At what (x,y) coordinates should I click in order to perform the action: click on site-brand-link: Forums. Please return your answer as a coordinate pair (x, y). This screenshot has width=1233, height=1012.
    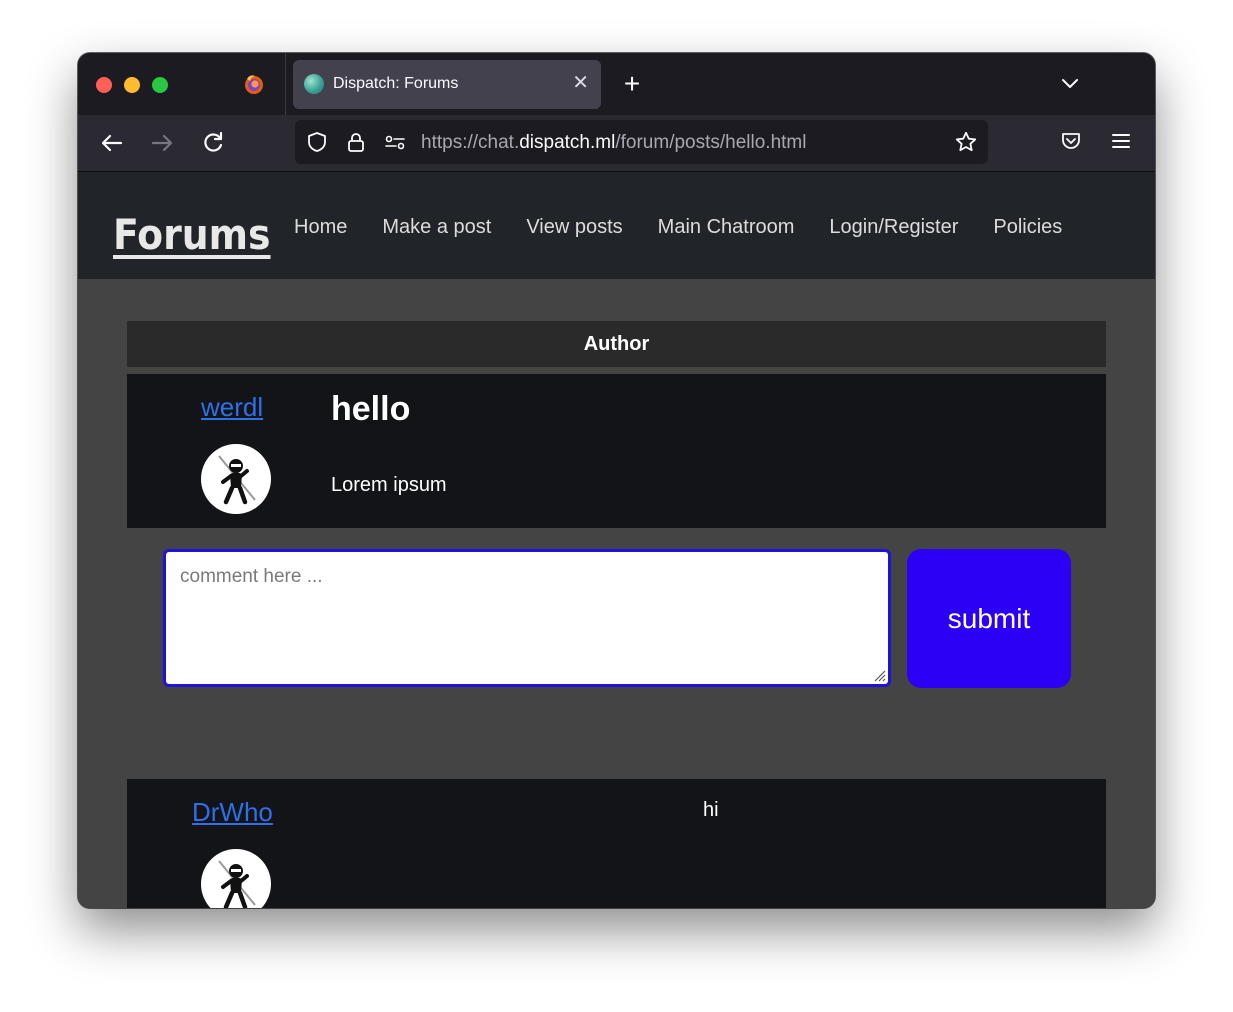
    Looking at the image, I should click on (192, 234).